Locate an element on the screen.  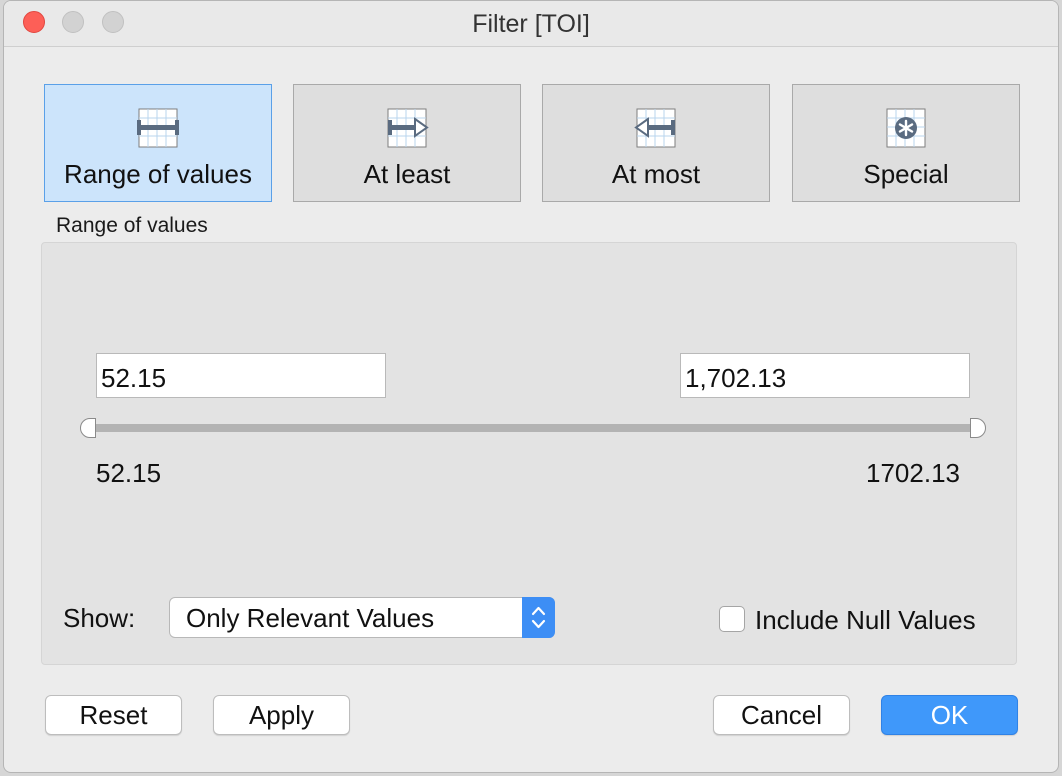
select-stepper is located at coordinates (538, 617).